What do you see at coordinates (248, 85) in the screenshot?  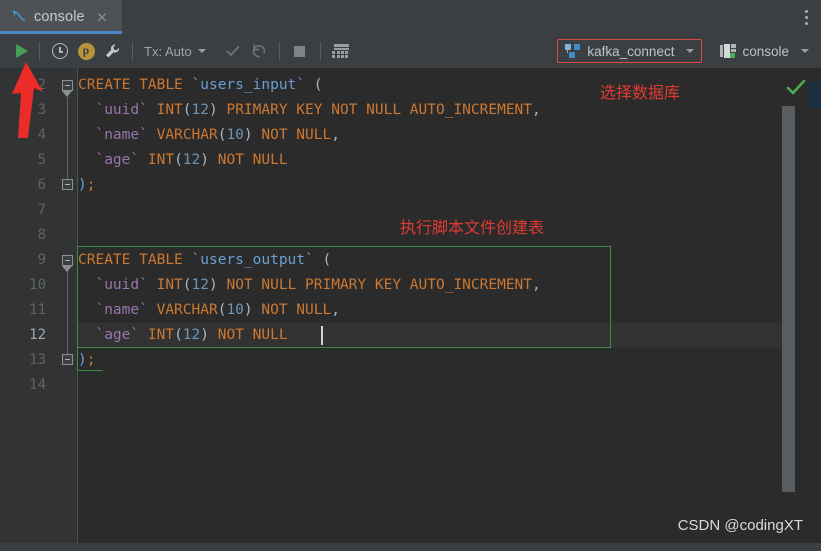 I see `code-token: `users_input`` at bounding box center [248, 85].